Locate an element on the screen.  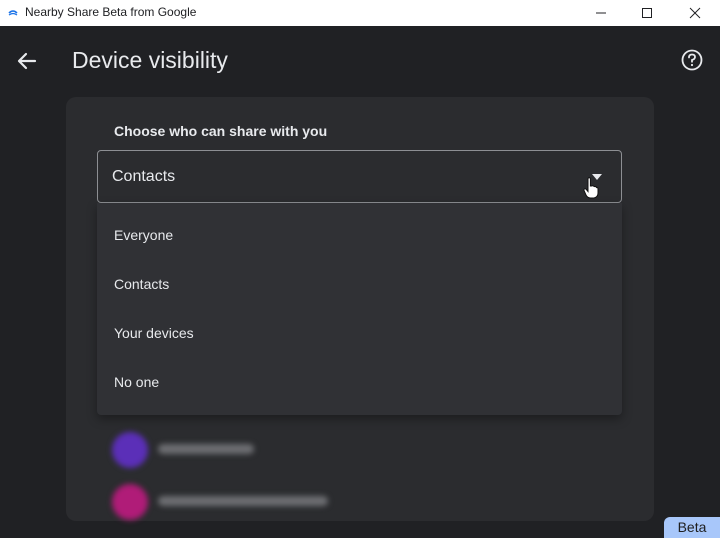
page-title: Device visibility is located at coordinates (150, 60).